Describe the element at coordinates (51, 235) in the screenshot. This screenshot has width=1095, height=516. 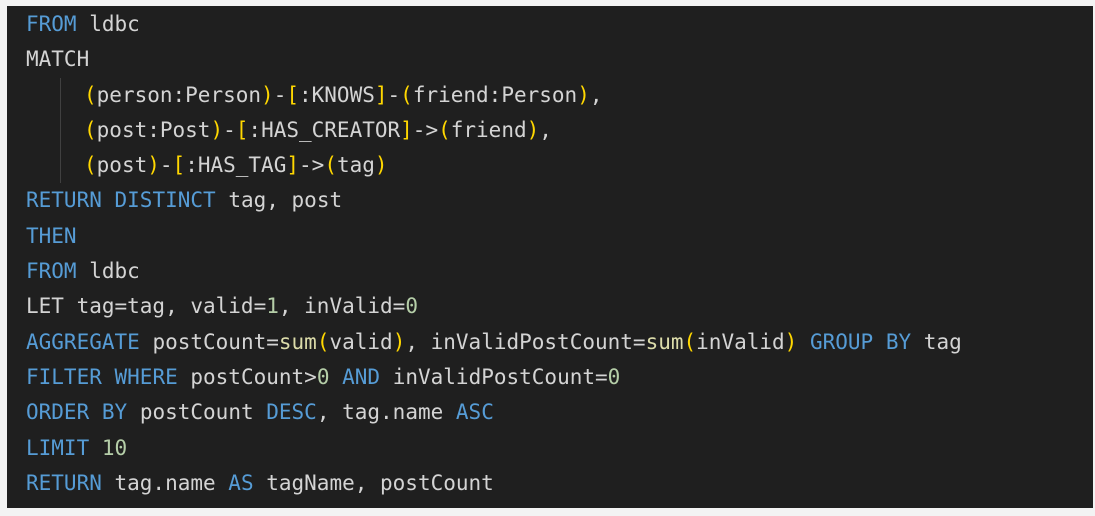
I see `code-token: THEN` at that location.